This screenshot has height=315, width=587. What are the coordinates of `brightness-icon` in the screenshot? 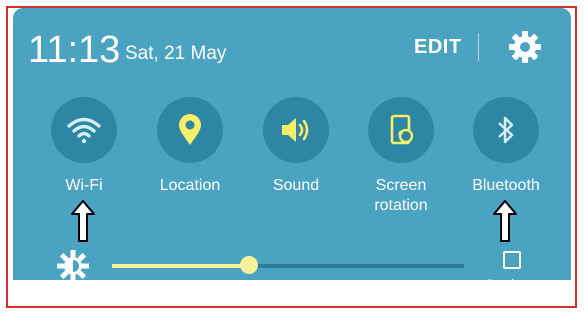 It's located at (73, 266).